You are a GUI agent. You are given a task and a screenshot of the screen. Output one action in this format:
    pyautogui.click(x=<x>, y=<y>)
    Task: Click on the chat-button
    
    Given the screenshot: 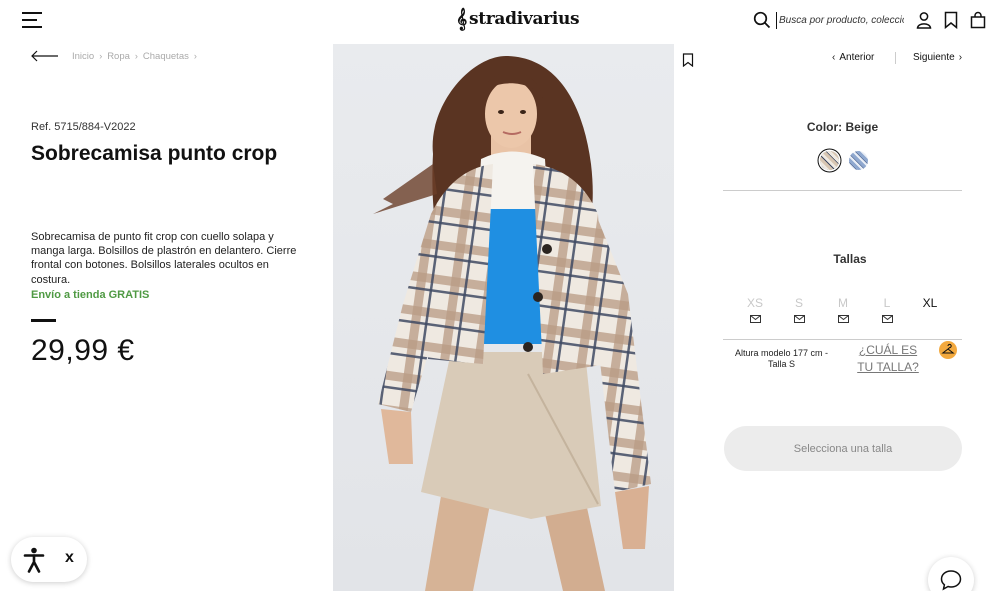 What is the action you would take?
    pyautogui.click(x=951, y=574)
    